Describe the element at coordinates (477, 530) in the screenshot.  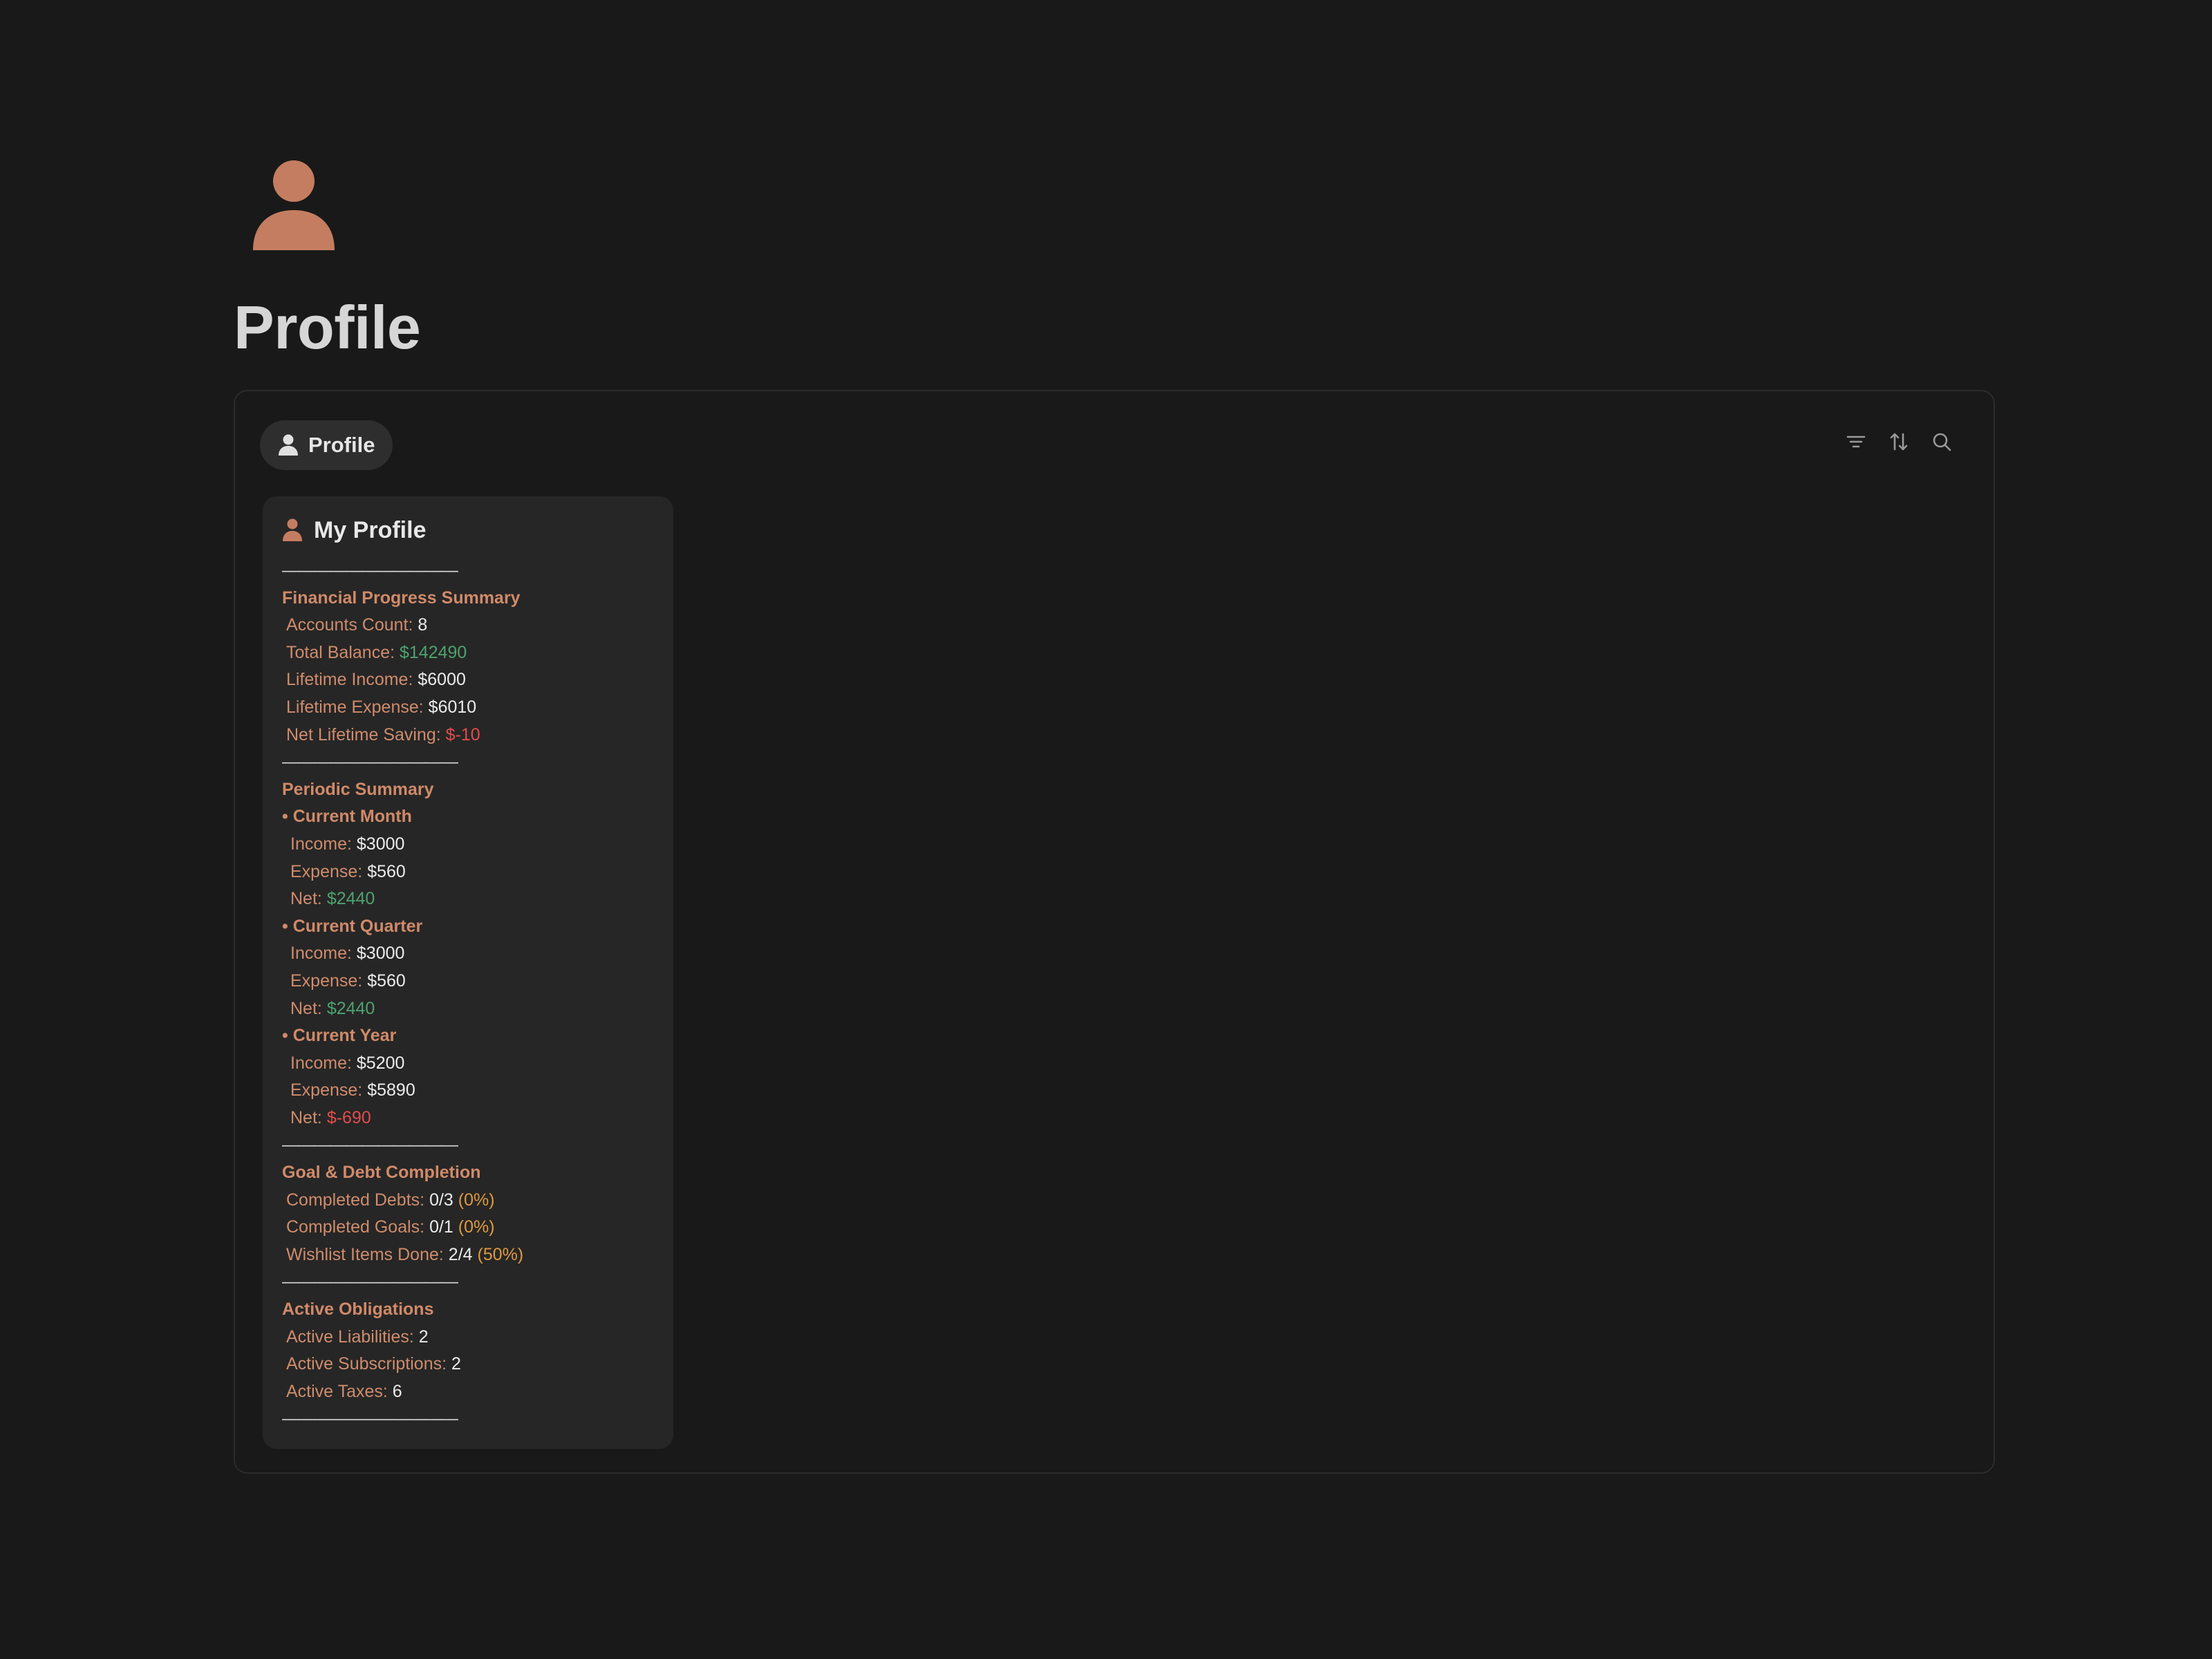
I see `card-header: My Profile` at that location.